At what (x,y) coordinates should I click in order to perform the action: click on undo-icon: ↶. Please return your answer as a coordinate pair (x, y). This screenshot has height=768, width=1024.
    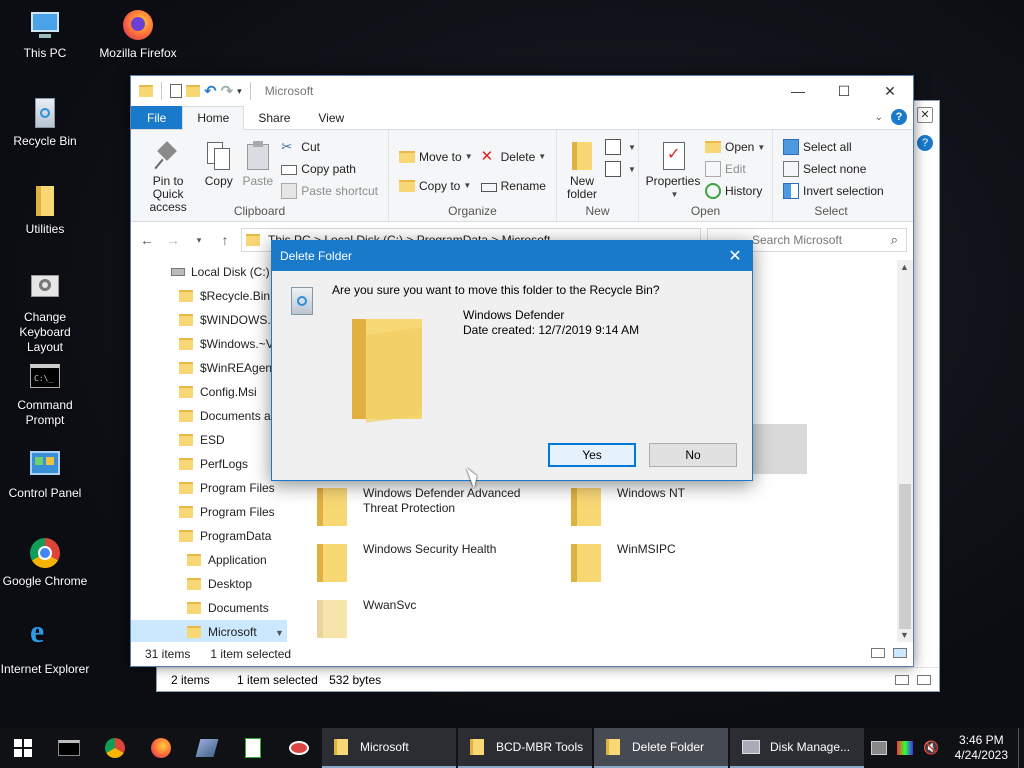
    Looking at the image, I should click on (210, 91).